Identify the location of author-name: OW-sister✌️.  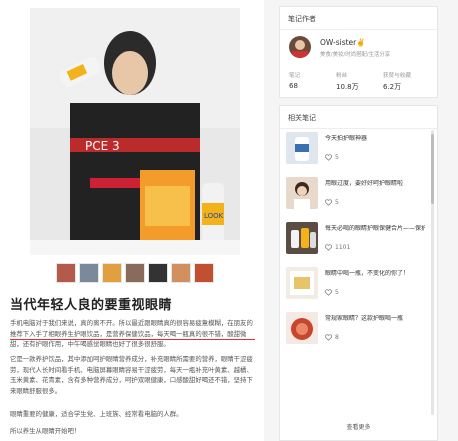
(343, 42).